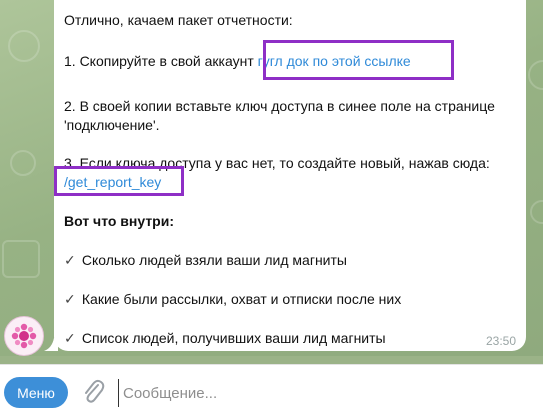 The height and width of the screenshot is (412, 543). What do you see at coordinates (500, 341) in the screenshot?
I see `message-time: 23:50` at bounding box center [500, 341].